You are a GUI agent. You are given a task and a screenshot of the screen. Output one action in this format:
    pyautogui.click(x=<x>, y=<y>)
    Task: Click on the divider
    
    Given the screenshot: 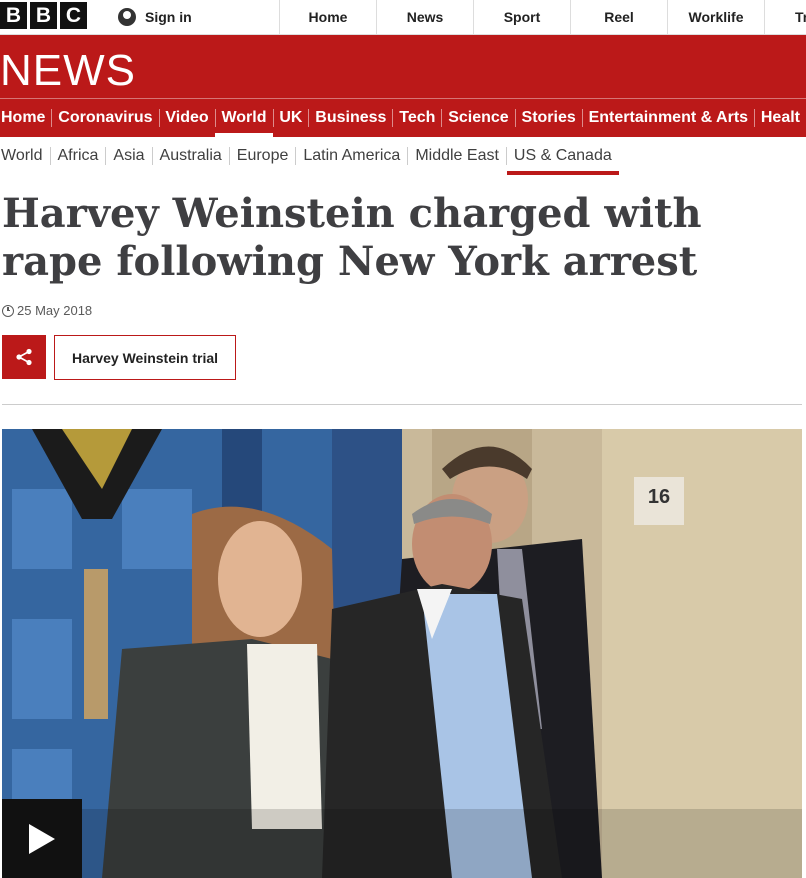 What is the action you would take?
    pyautogui.click(x=402, y=404)
    